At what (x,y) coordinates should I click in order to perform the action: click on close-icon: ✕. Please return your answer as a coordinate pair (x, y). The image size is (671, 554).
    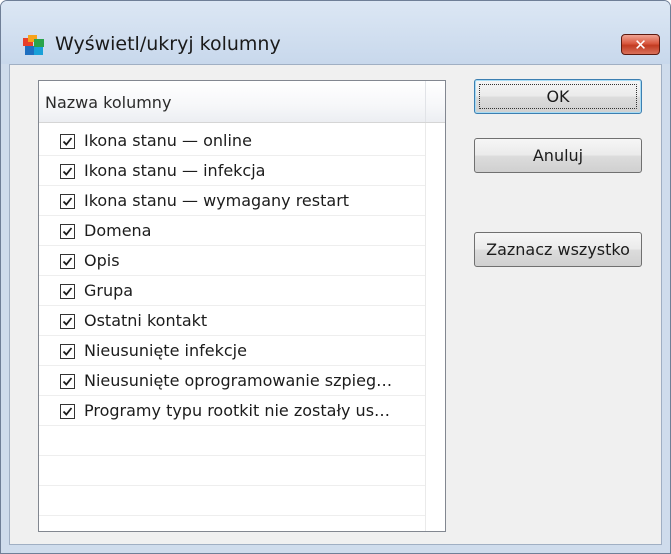
    Looking at the image, I should click on (640, 44).